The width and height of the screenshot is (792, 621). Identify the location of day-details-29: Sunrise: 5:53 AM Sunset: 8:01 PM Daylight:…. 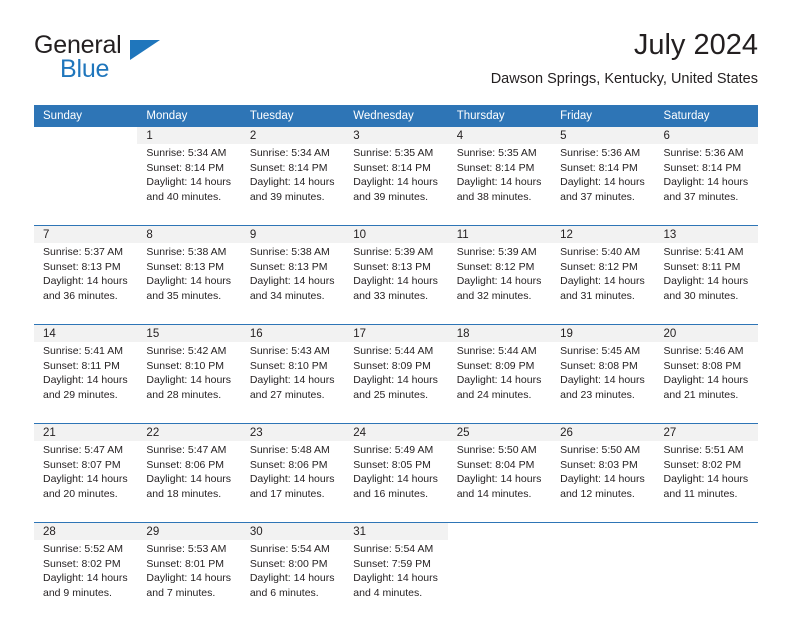
(189, 575).